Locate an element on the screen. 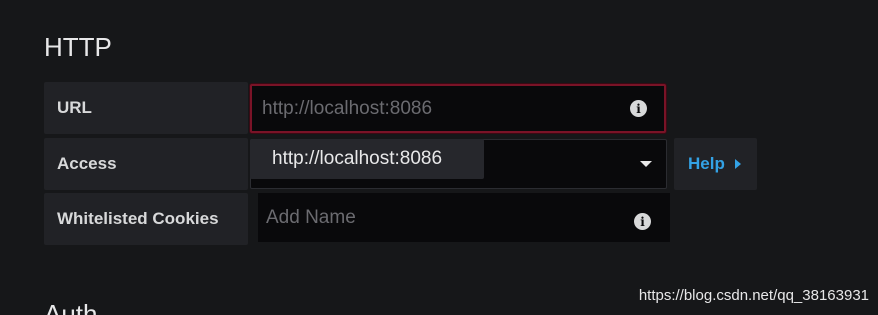  section-title-auth: Auth is located at coordinates (71, 307).